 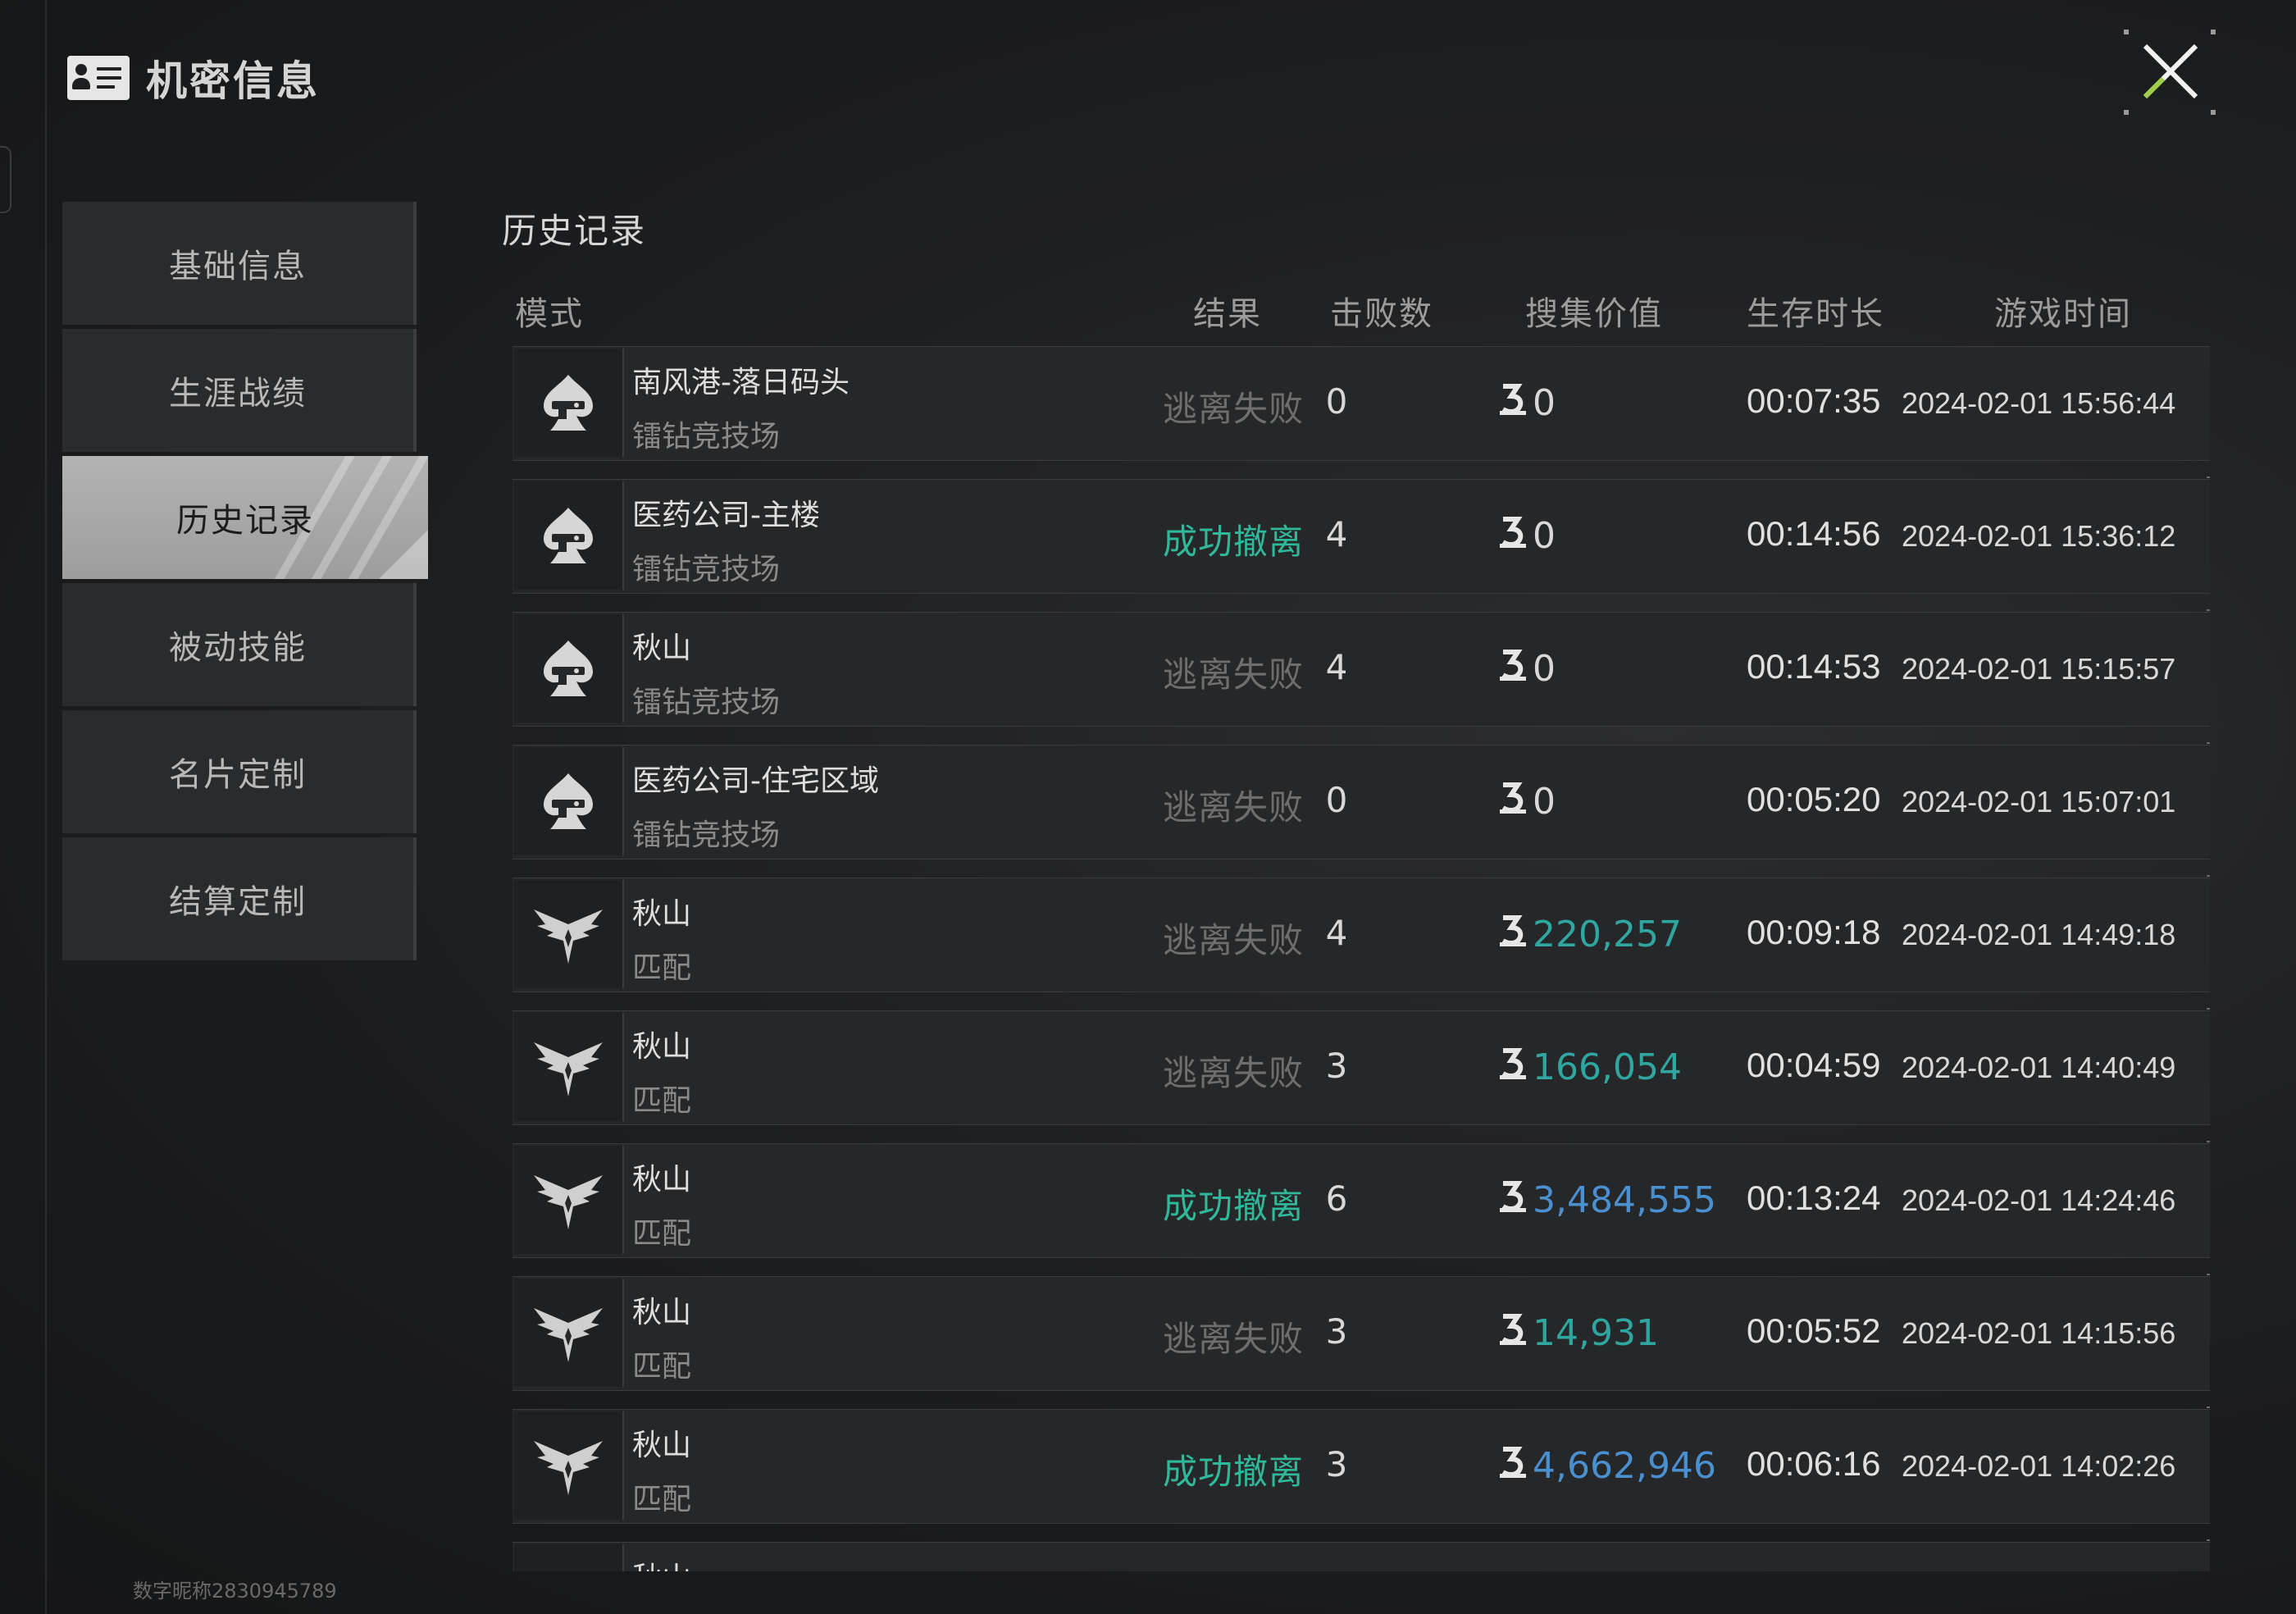 What do you see at coordinates (1336, 1199) in the screenshot?
I see `row-kills: 6` at bounding box center [1336, 1199].